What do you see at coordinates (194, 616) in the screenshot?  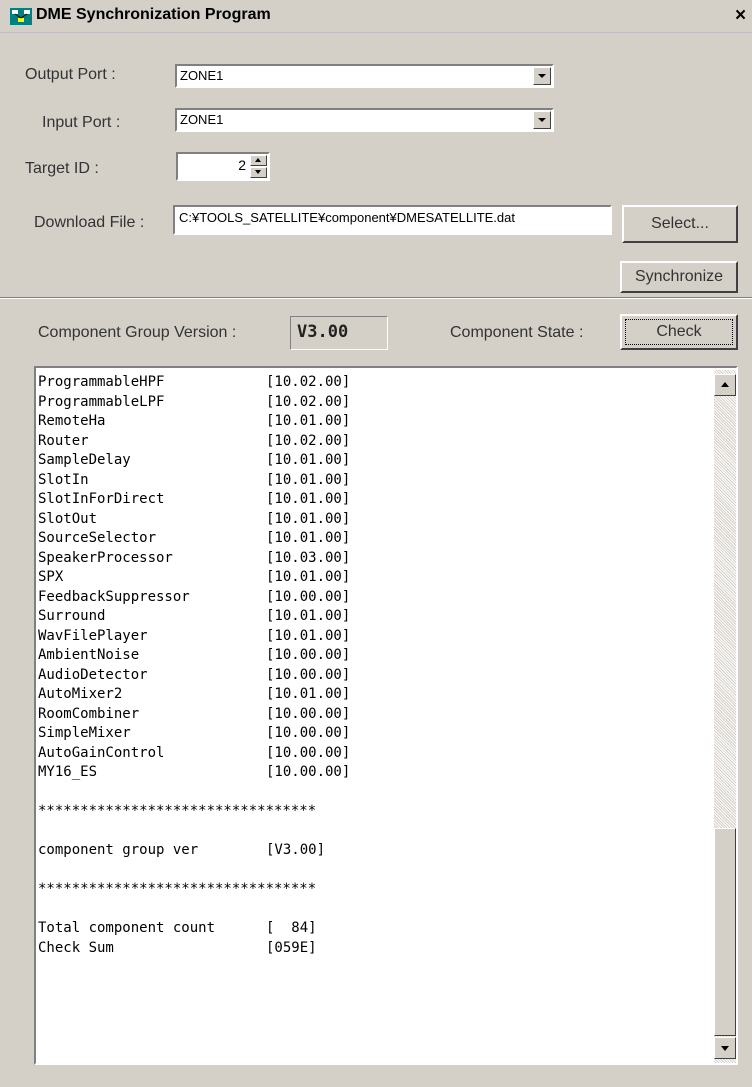 I see `list-item: Surround [10.01.00]` at bounding box center [194, 616].